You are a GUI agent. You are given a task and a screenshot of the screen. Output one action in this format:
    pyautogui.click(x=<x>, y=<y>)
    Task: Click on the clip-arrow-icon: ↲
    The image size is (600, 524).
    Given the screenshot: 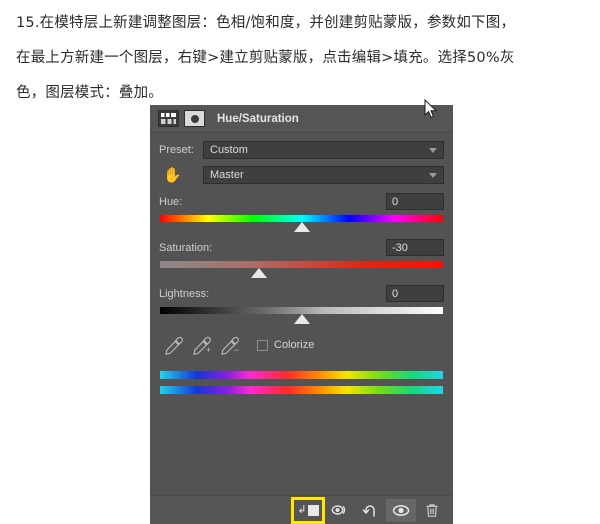 What is the action you would take?
    pyautogui.click(x=302, y=509)
    